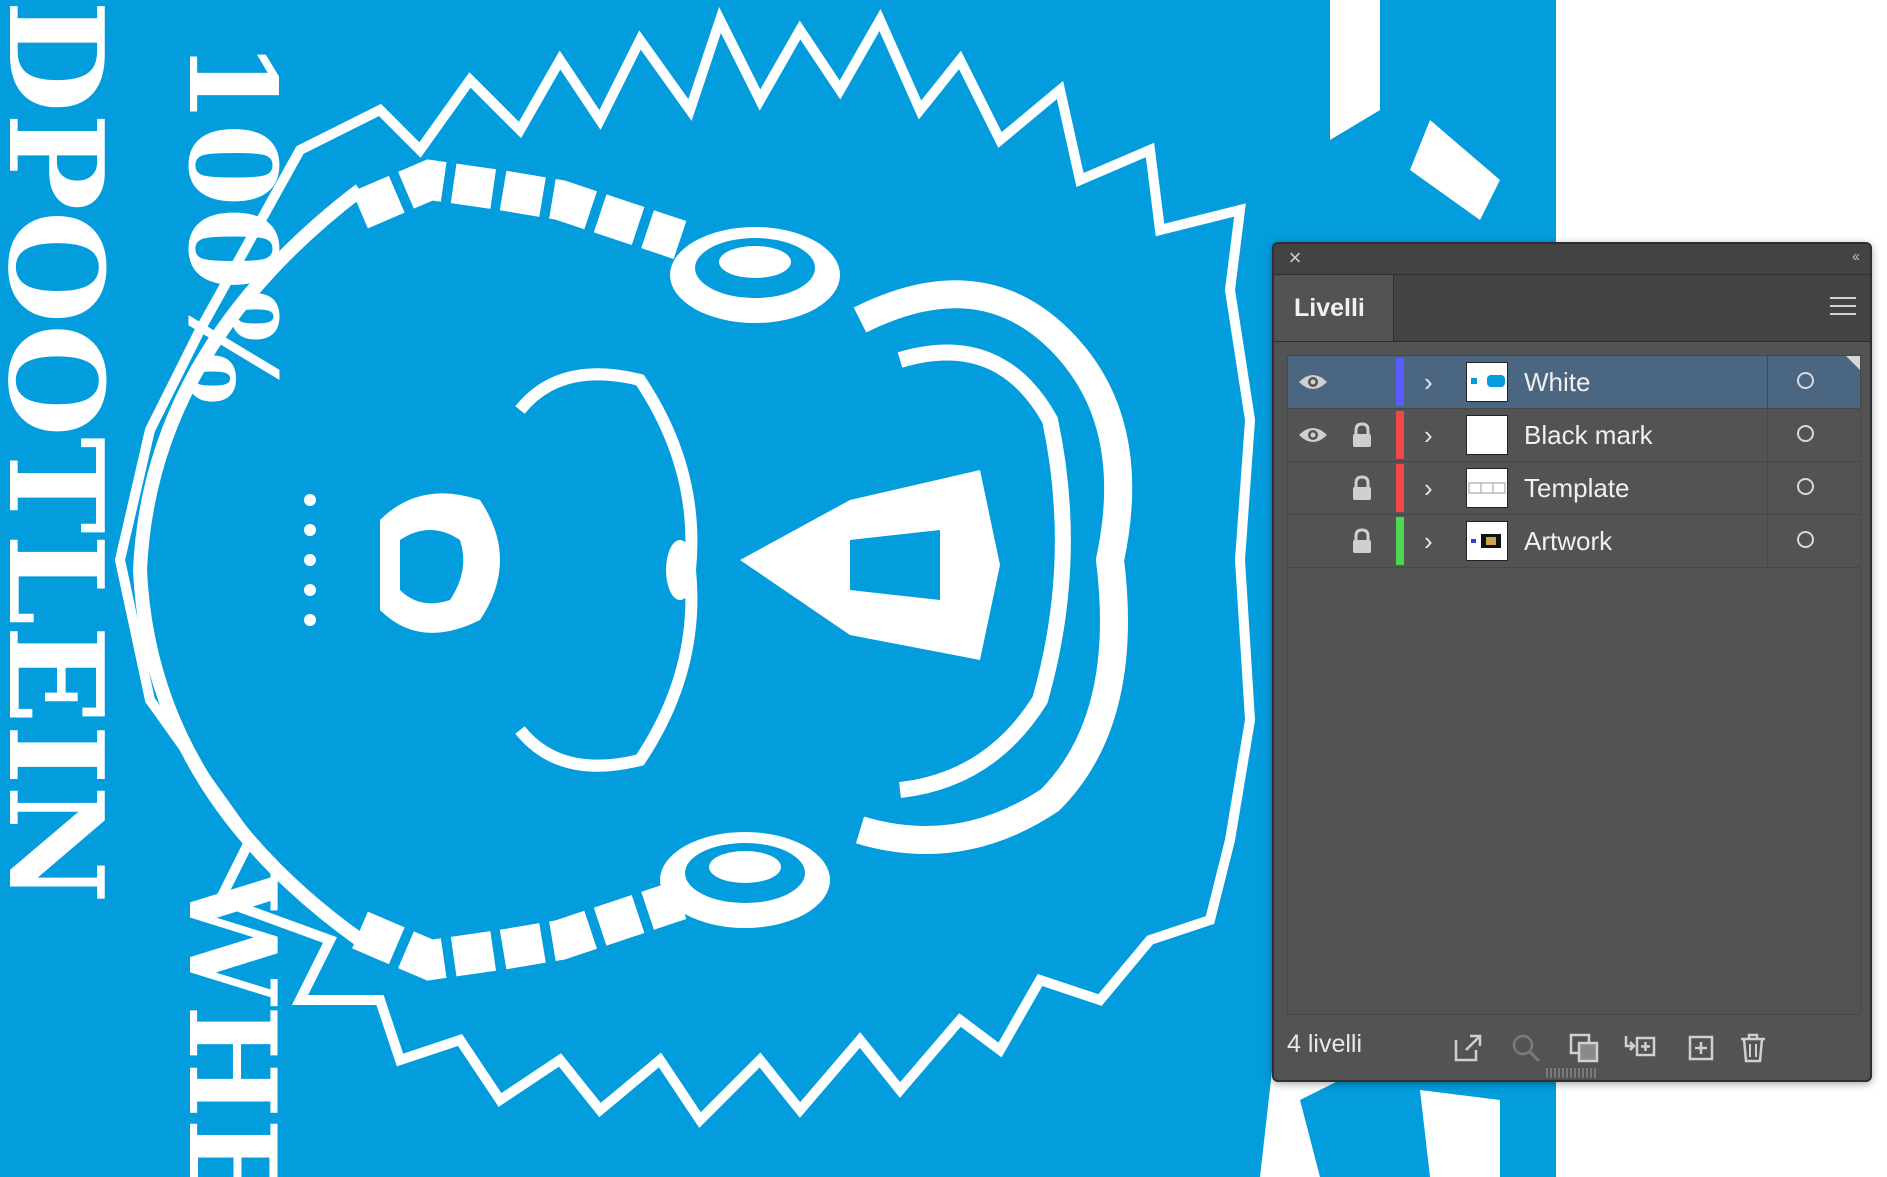 The width and height of the screenshot is (1887, 1177). What do you see at coordinates (1640, 1048) in the screenshot?
I see `new-sublayer-icon` at bounding box center [1640, 1048].